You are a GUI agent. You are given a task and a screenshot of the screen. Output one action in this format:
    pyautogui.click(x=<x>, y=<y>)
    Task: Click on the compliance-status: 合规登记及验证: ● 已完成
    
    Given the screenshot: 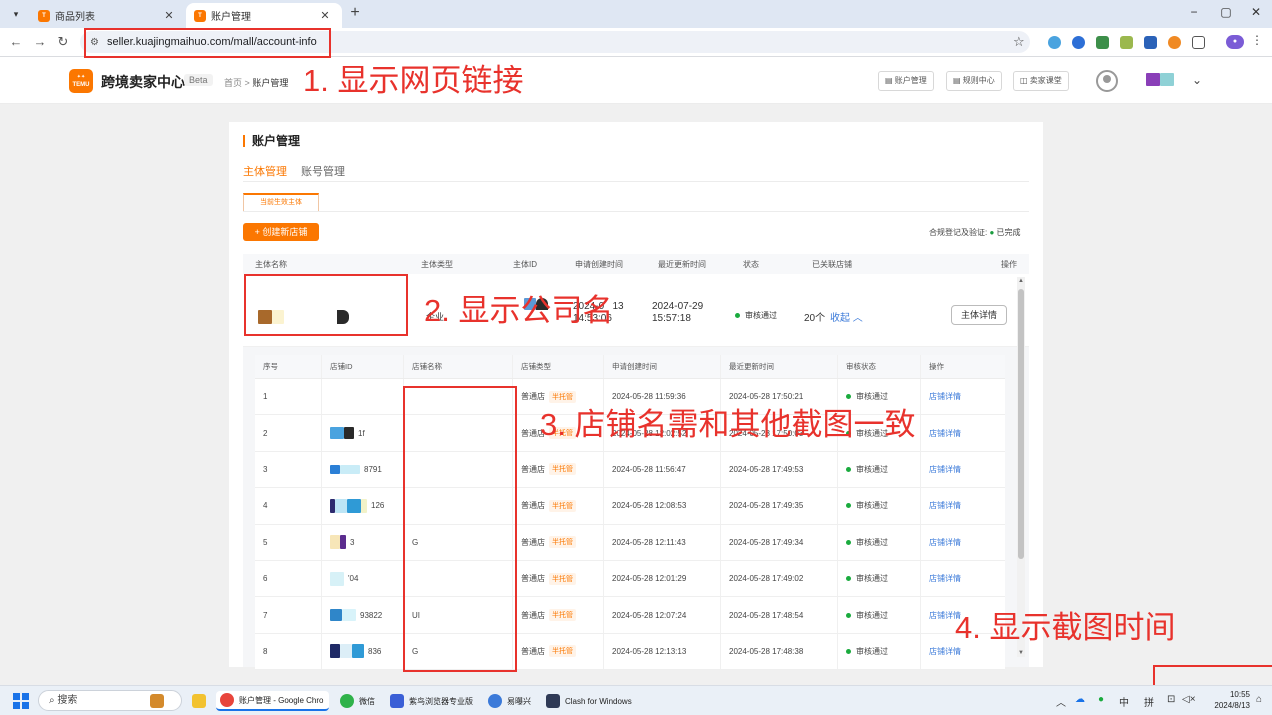 What is the action you would take?
    pyautogui.click(x=975, y=232)
    